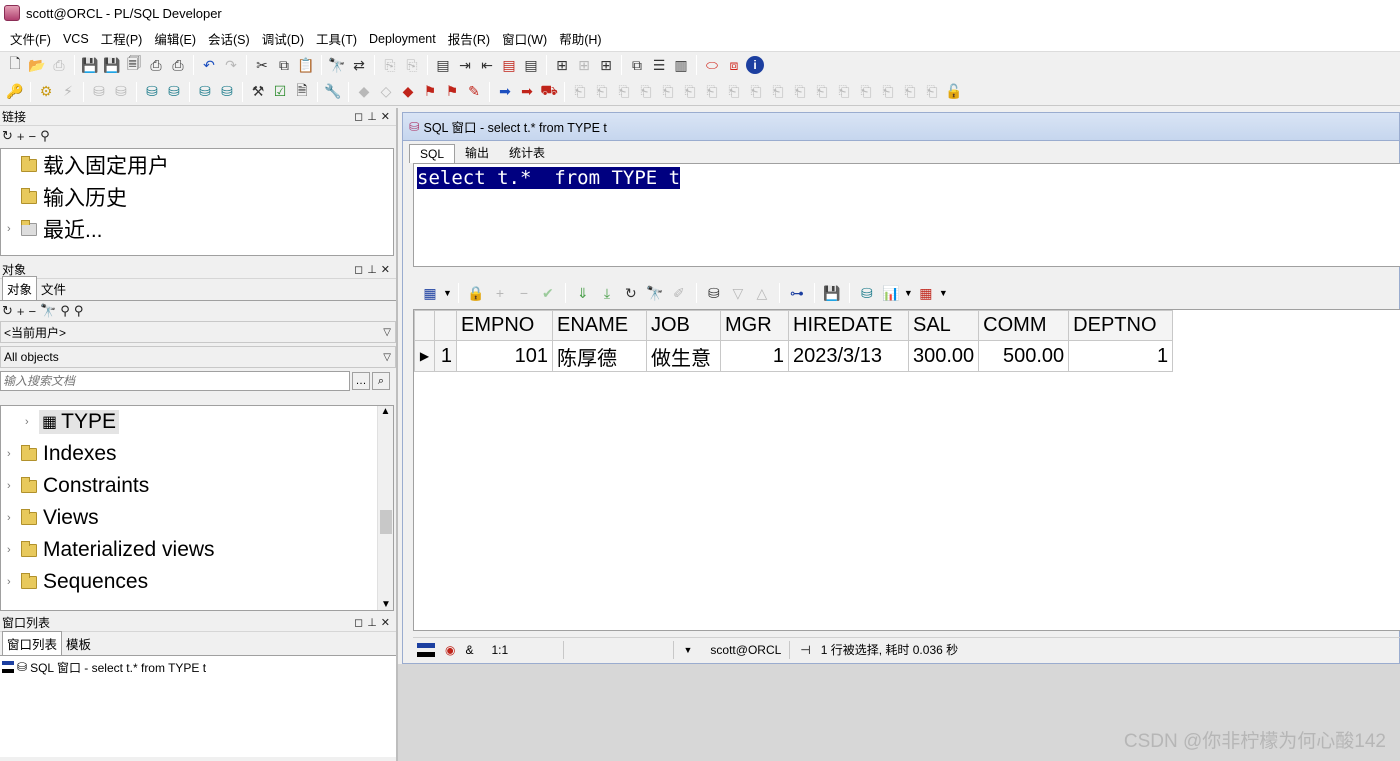  Describe the element at coordinates (205, 92) in the screenshot. I see `db-connect-icon: ⛁` at that location.